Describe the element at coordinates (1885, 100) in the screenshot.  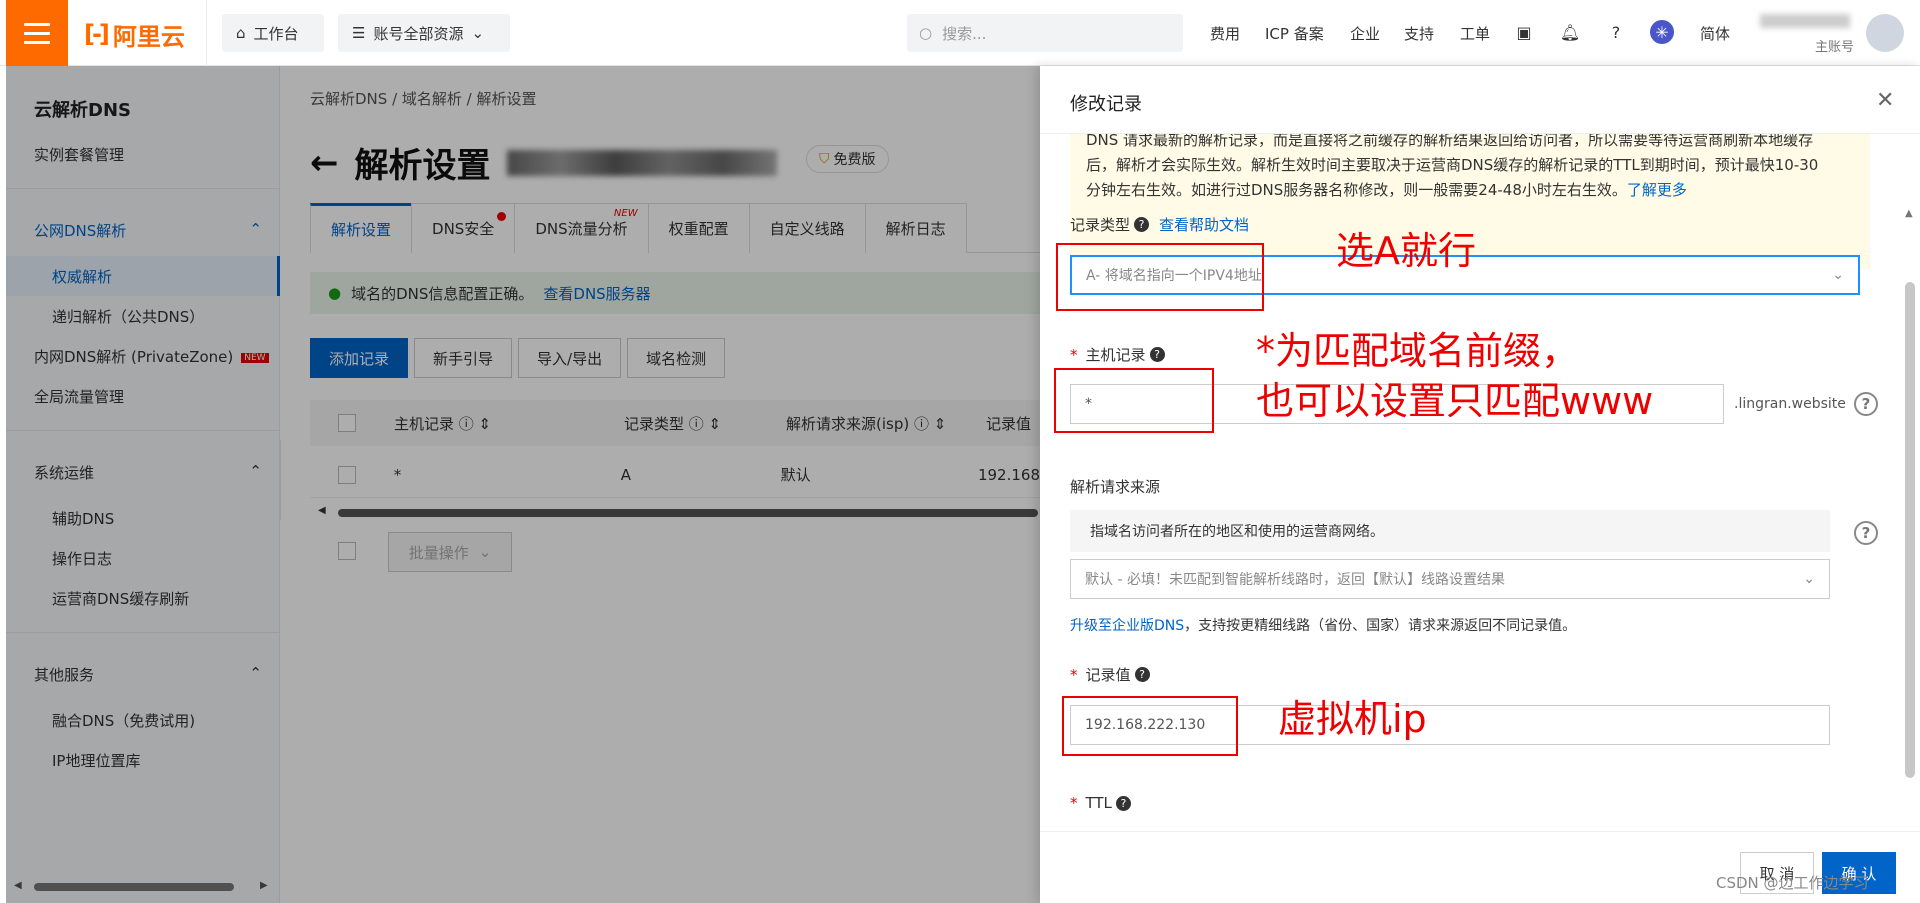
I see `close-icon: ✕` at that location.